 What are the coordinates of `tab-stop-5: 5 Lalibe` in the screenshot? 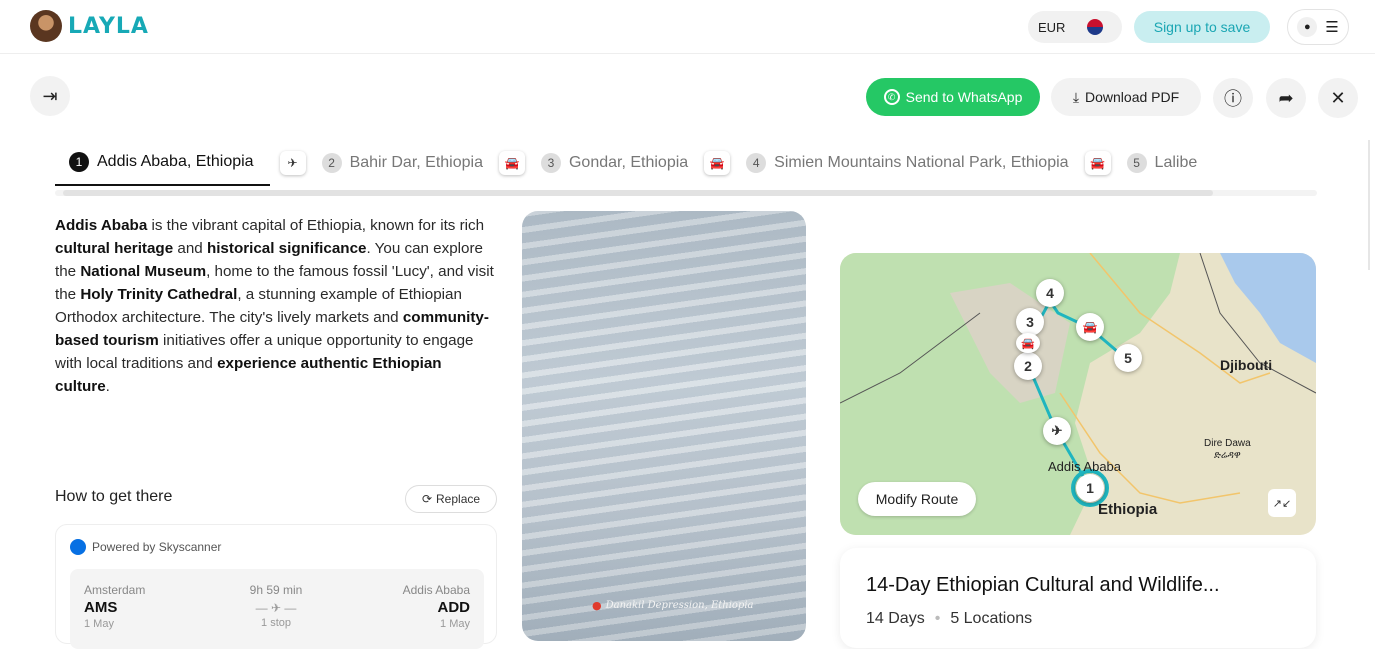 It's located at (1162, 163).